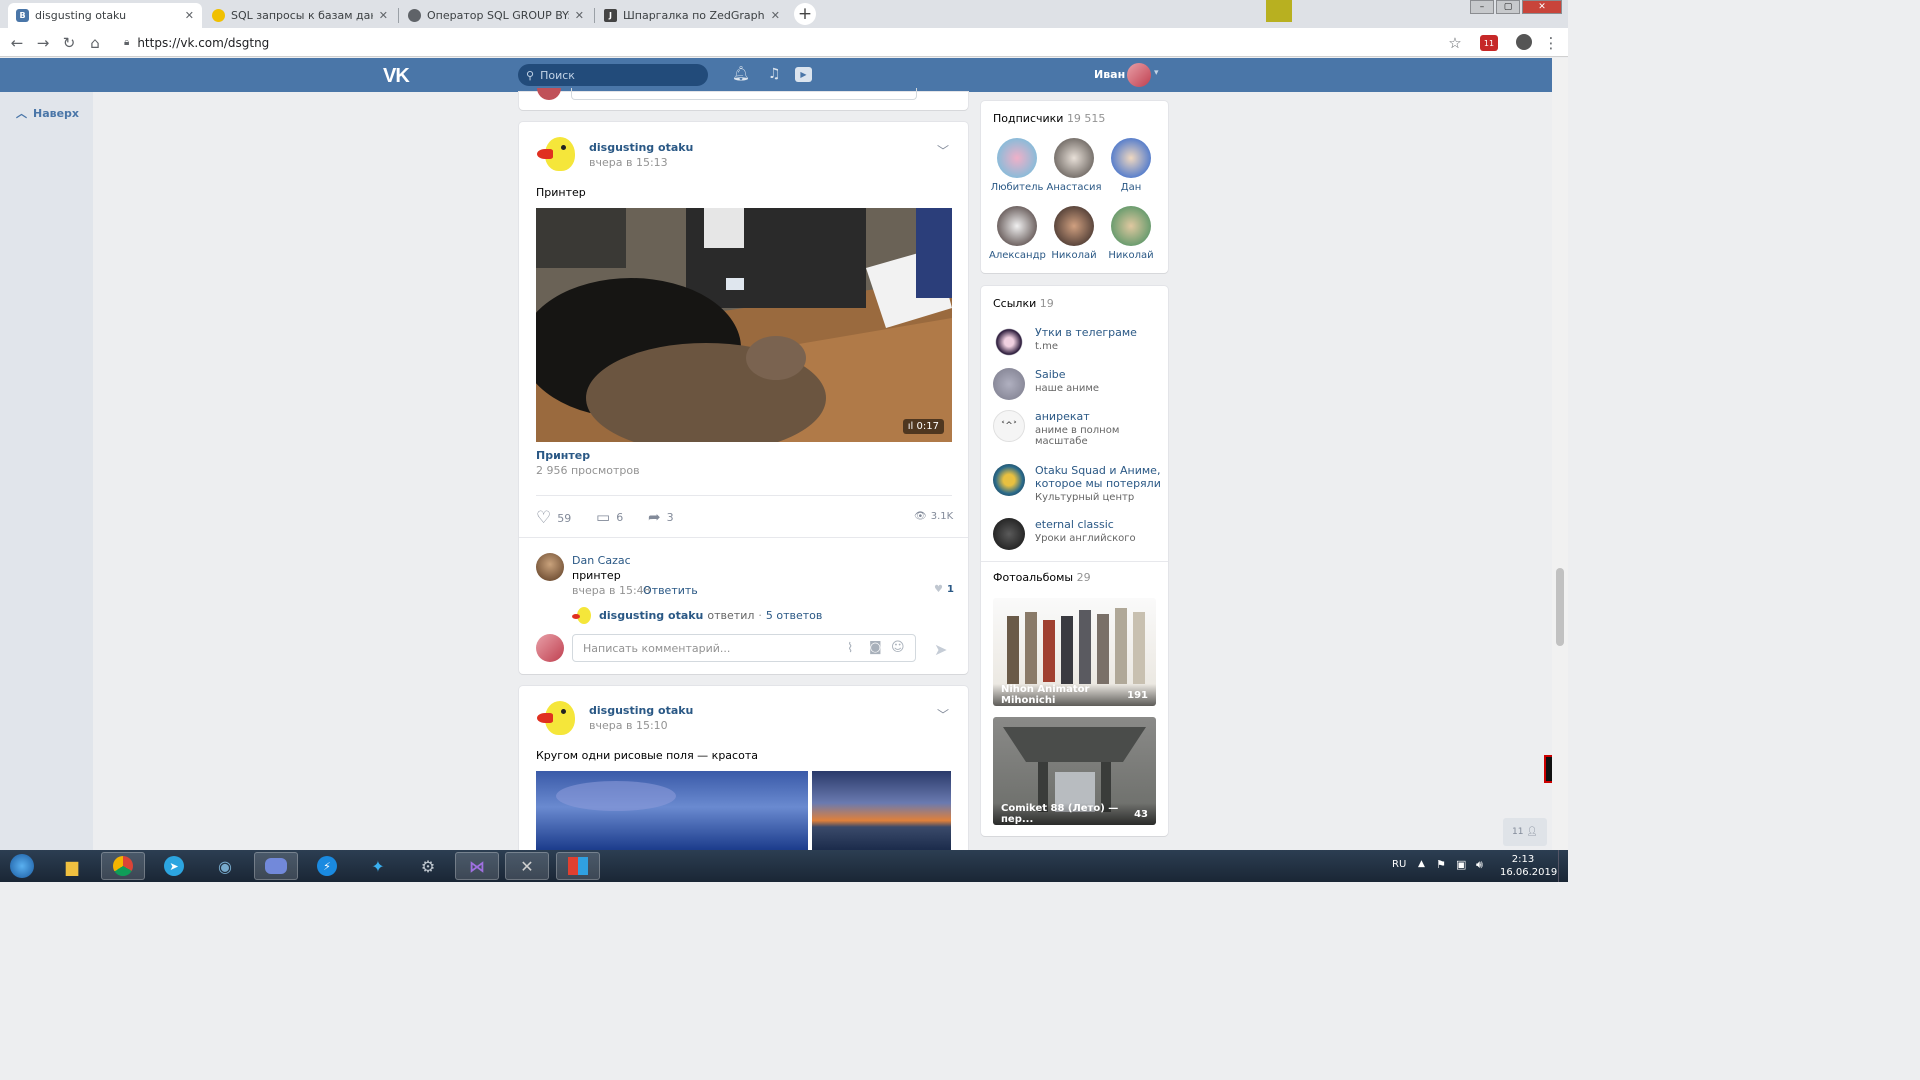 This screenshot has height=1080, width=1920. What do you see at coordinates (710, 615) in the screenshot?
I see `replies-summary: disgusting otaku ответил · 5 ответов` at bounding box center [710, 615].